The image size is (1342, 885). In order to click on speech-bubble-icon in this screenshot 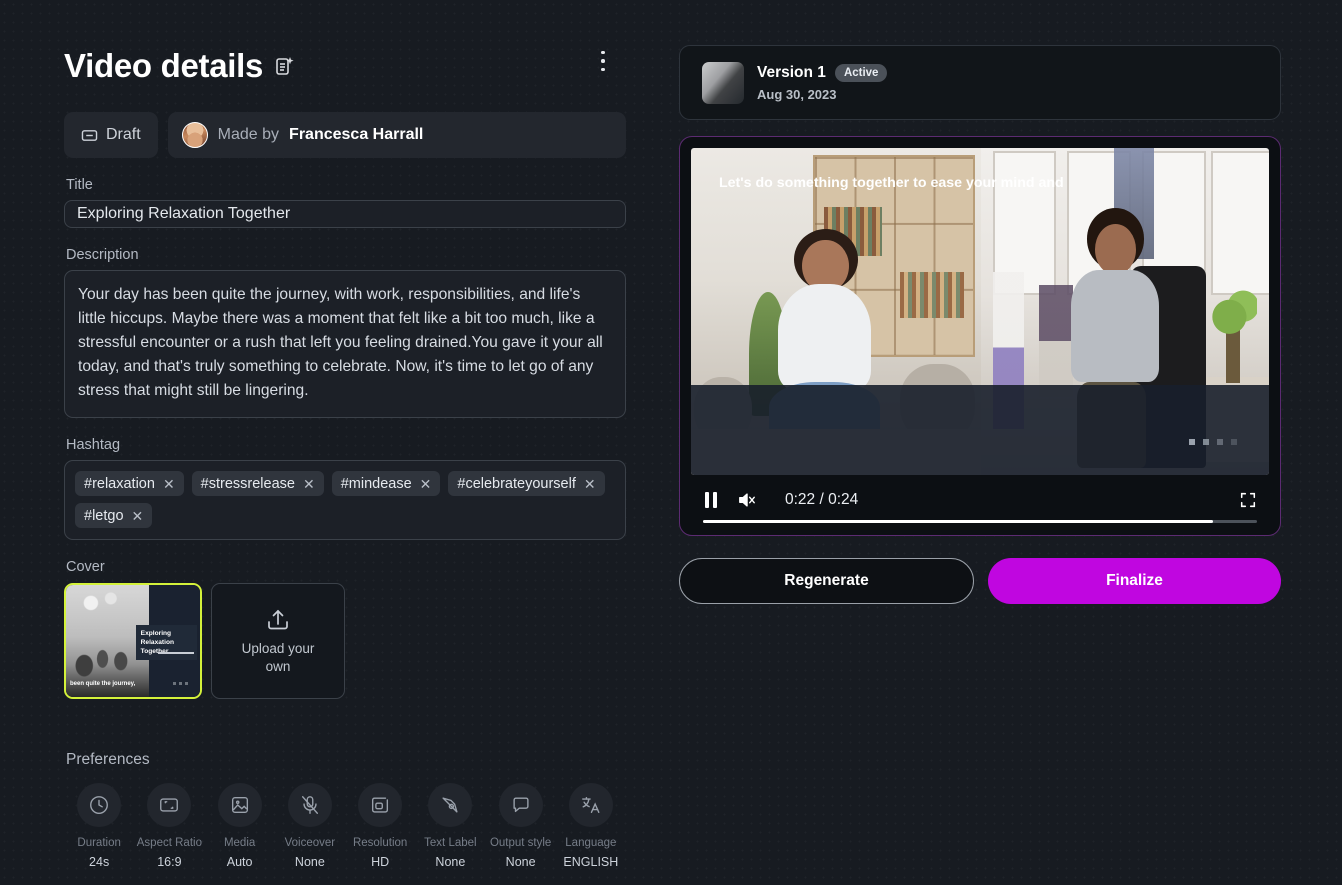, I will do `click(520, 805)`.